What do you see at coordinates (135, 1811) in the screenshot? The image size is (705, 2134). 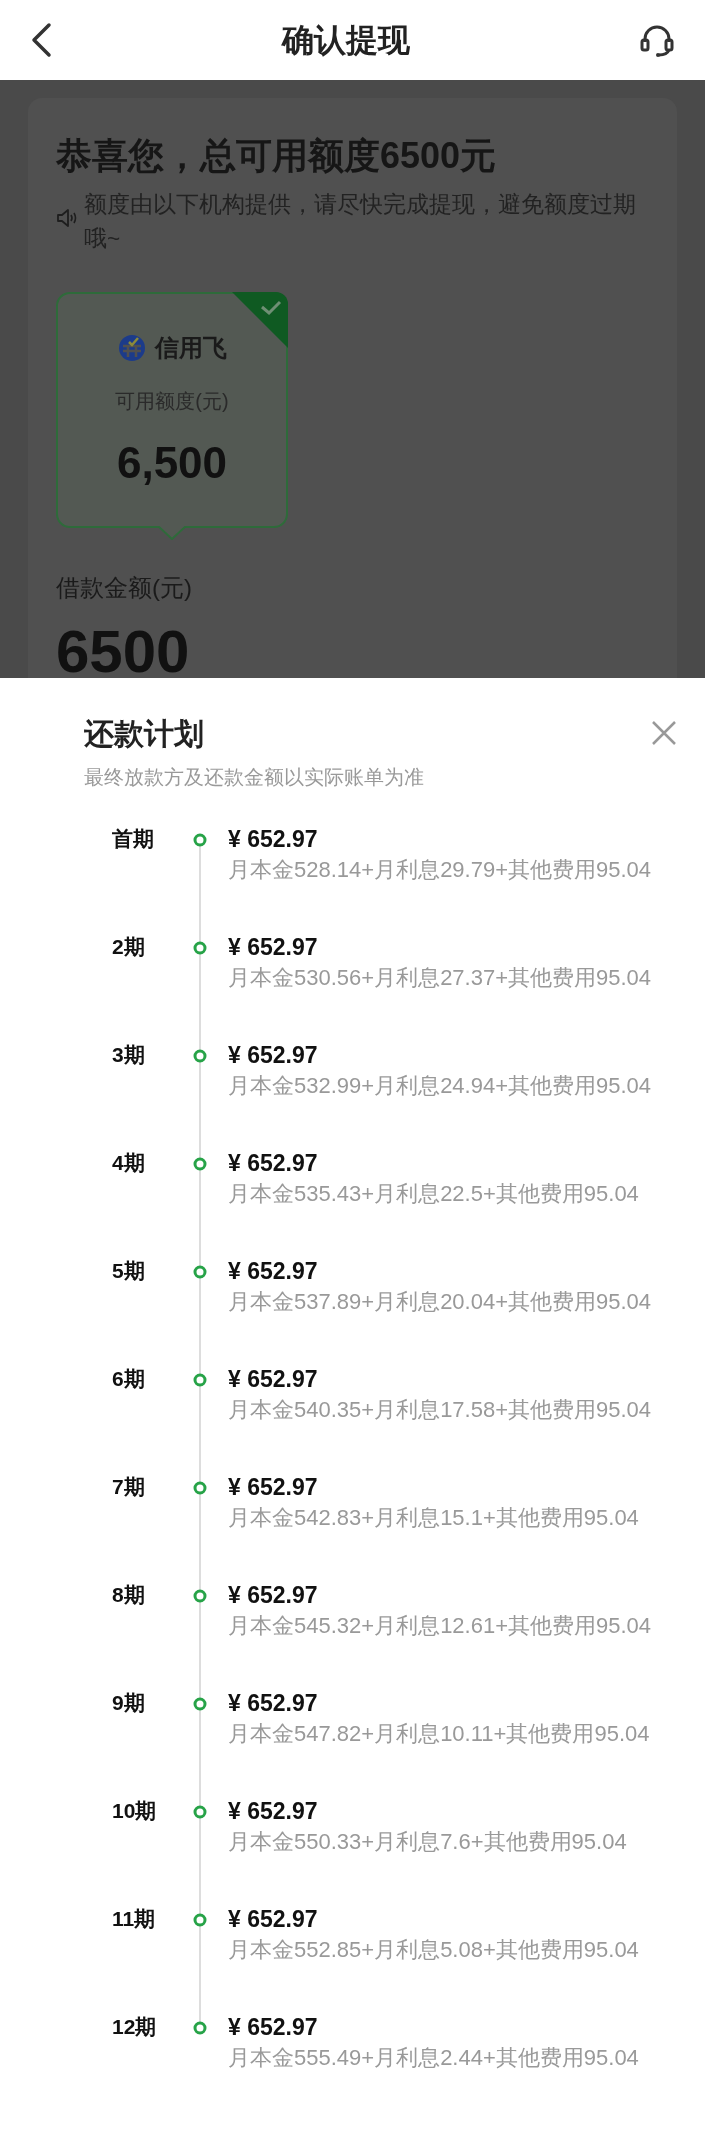 I see `period-label: 10期` at bounding box center [135, 1811].